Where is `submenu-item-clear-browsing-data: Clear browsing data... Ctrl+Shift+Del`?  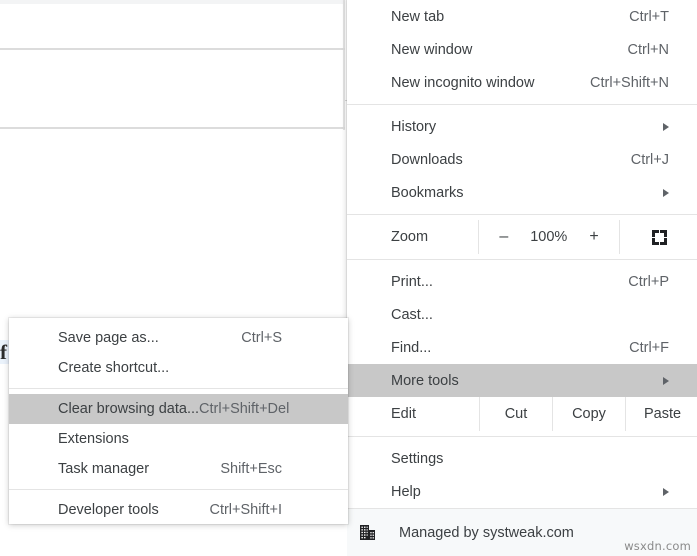
submenu-item-clear-browsing-data: Clear browsing data... Ctrl+Shift+Del is located at coordinates (178, 409).